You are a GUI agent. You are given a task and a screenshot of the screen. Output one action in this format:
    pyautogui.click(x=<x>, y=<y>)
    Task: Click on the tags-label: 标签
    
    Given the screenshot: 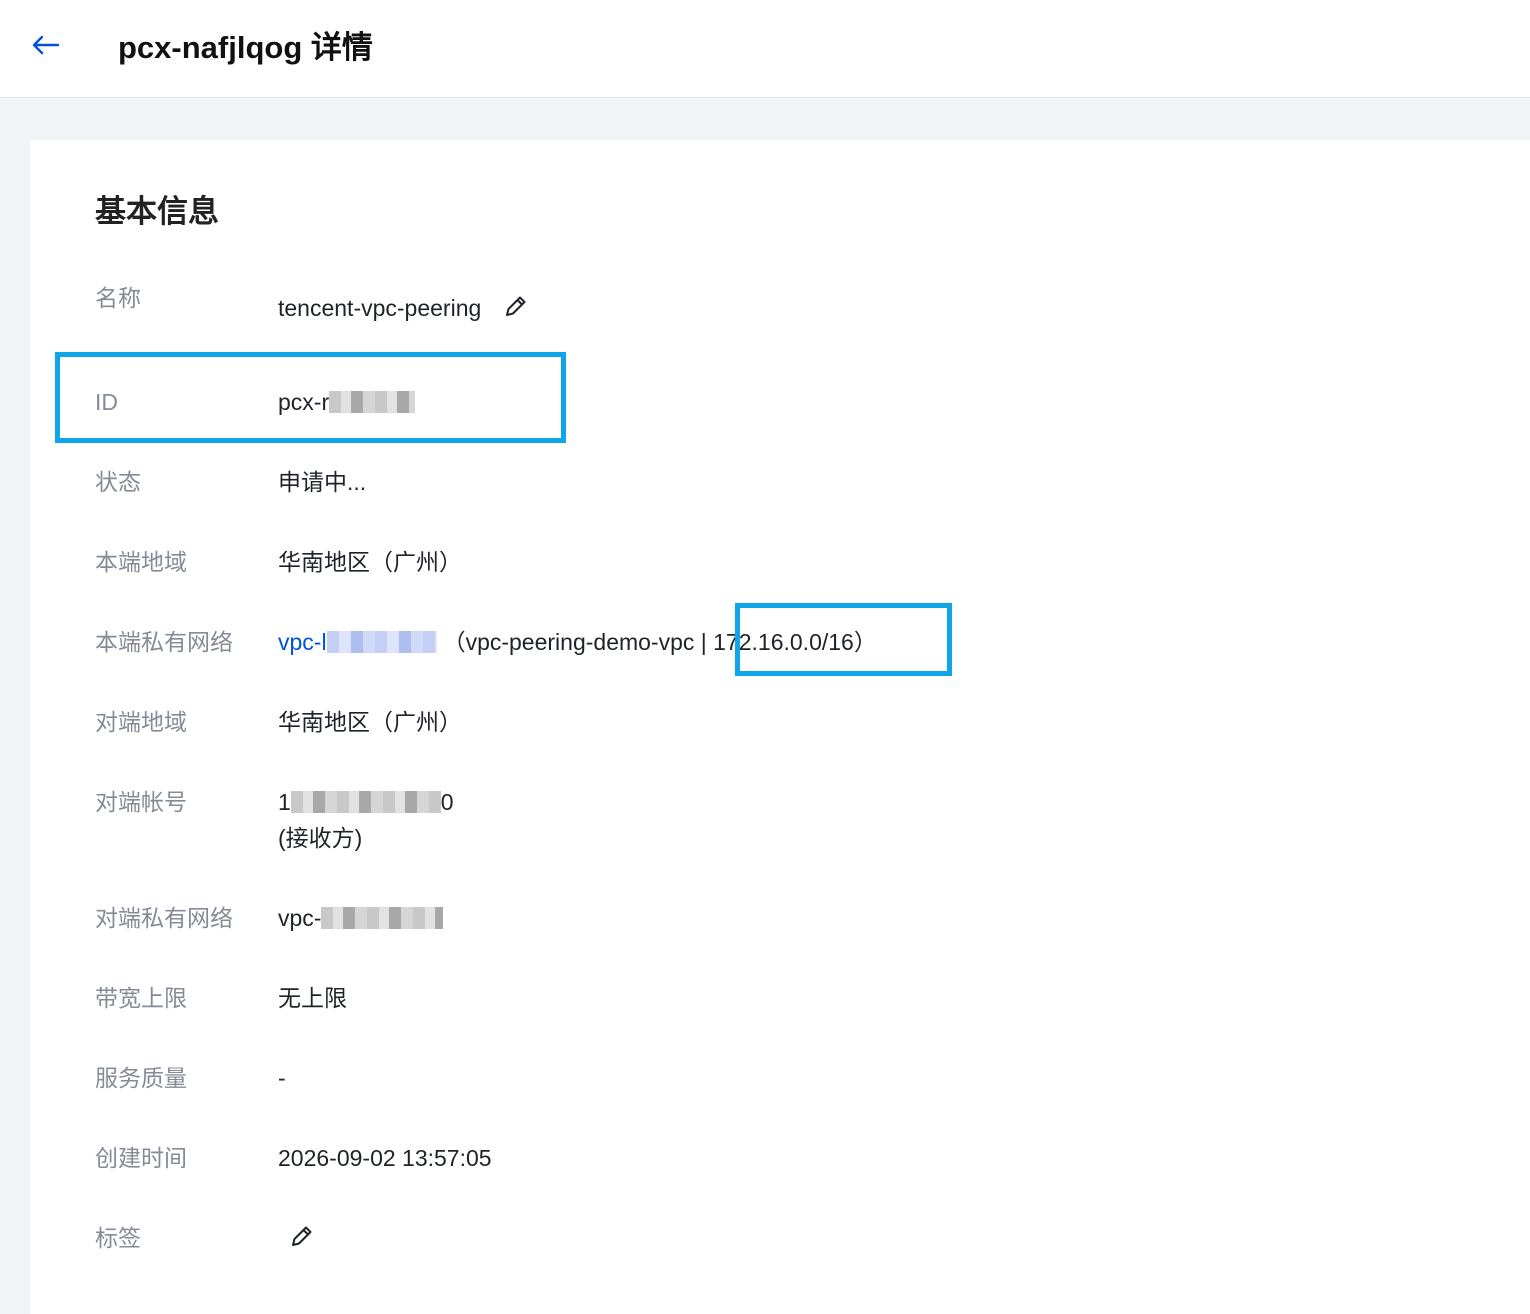 What is the action you would take?
    pyautogui.click(x=118, y=1238)
    